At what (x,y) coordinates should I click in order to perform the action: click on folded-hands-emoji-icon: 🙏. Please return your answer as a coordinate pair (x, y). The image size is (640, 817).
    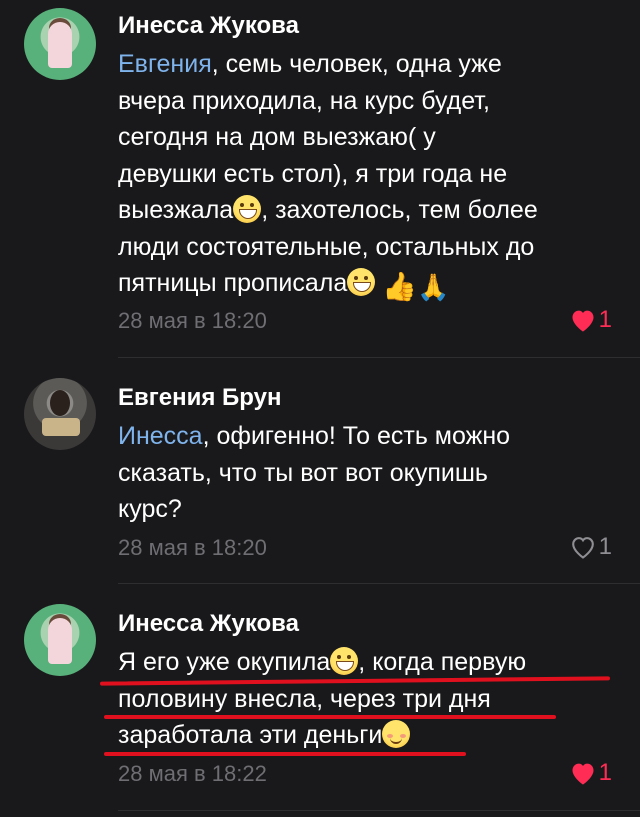
    Looking at the image, I should click on (433, 287).